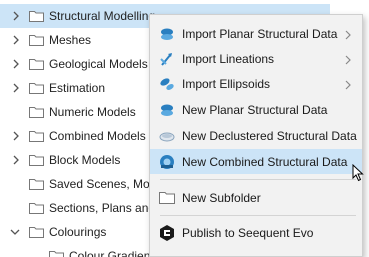 The image size is (369, 257). What do you see at coordinates (269, 135) in the screenshot?
I see `menu-item-label: New Declustered Structural Data` at bounding box center [269, 135].